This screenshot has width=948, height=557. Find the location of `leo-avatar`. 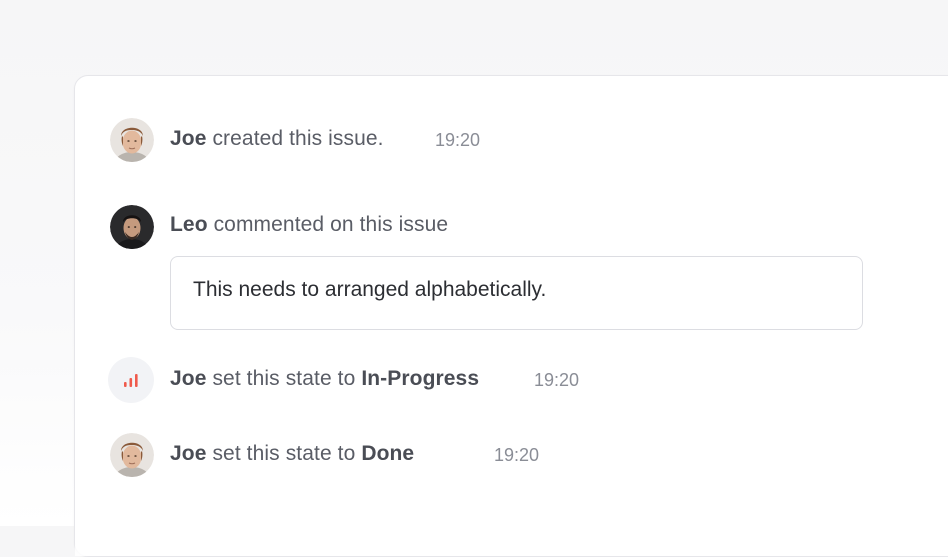

leo-avatar is located at coordinates (132, 227).